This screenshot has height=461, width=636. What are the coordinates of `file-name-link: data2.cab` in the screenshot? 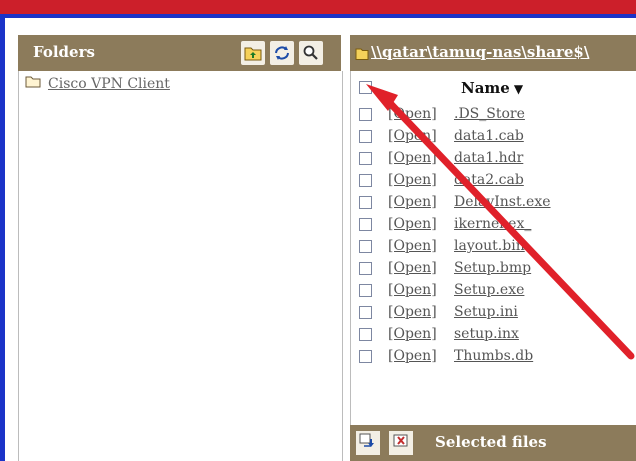 It's located at (489, 180).